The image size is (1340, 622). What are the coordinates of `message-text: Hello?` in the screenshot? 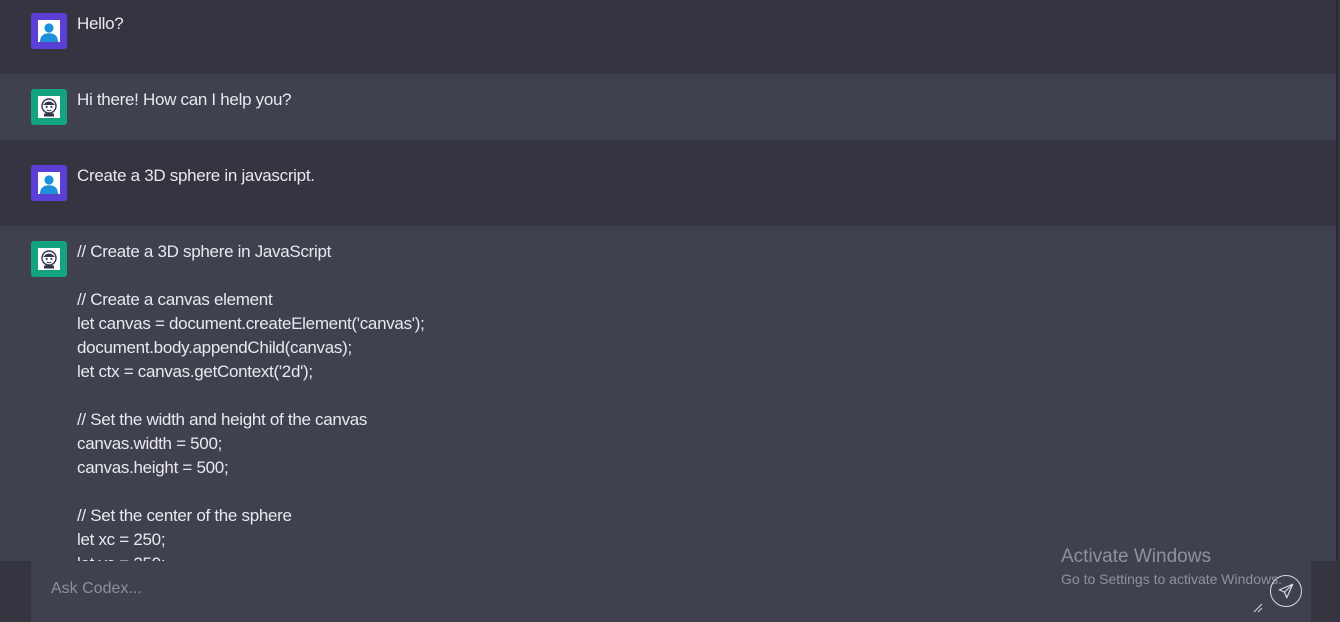 It's located at (100, 23).